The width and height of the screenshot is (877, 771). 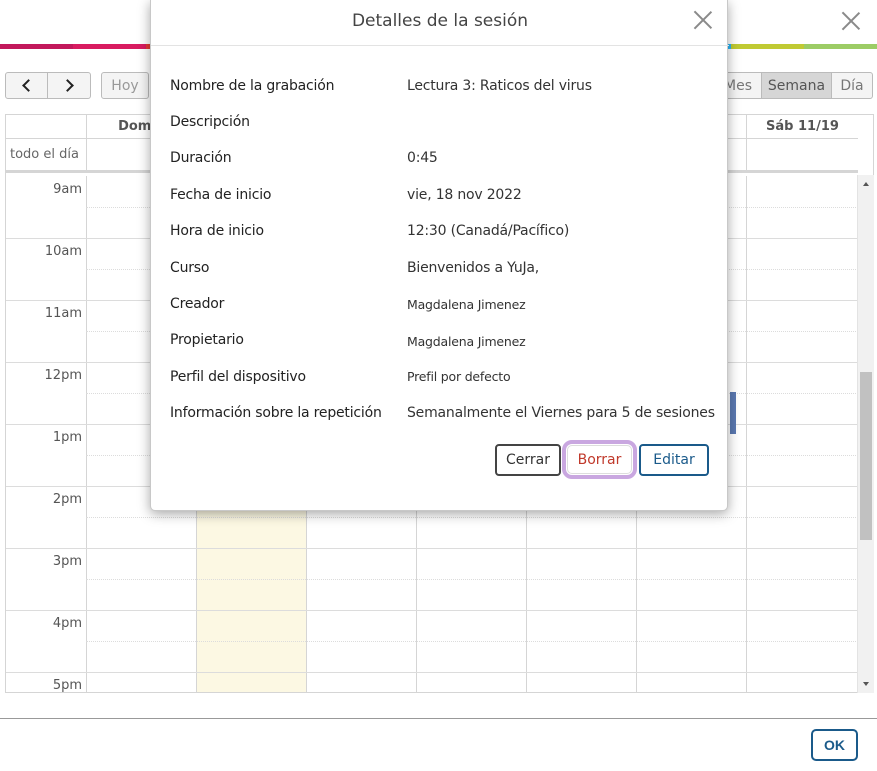 I want to click on session-event, so click(x=733, y=413).